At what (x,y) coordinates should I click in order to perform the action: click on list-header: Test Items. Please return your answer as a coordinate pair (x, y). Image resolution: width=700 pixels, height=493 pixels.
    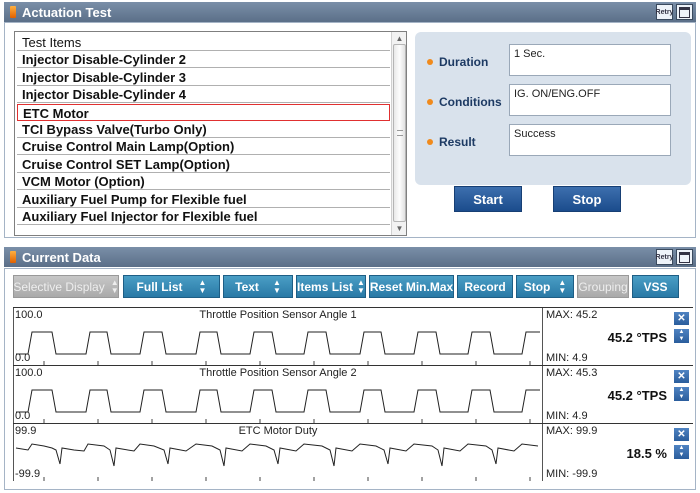
    Looking at the image, I should click on (203, 42).